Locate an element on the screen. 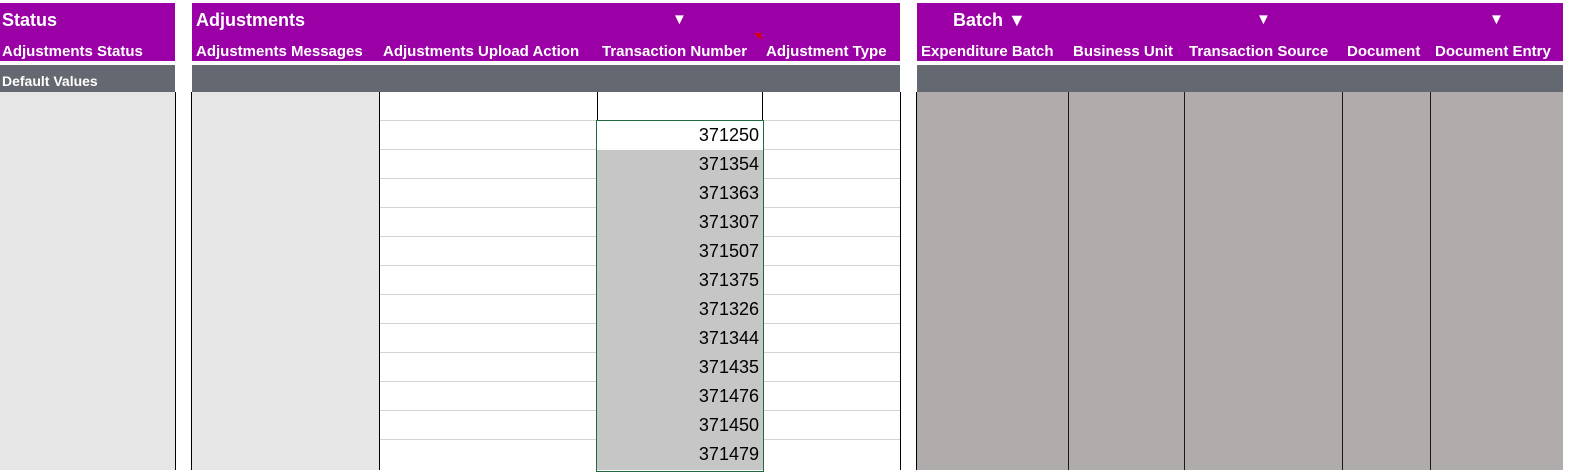 The image size is (1576, 472). col-header-business-unit: Business Unit is located at coordinates (1123, 51).